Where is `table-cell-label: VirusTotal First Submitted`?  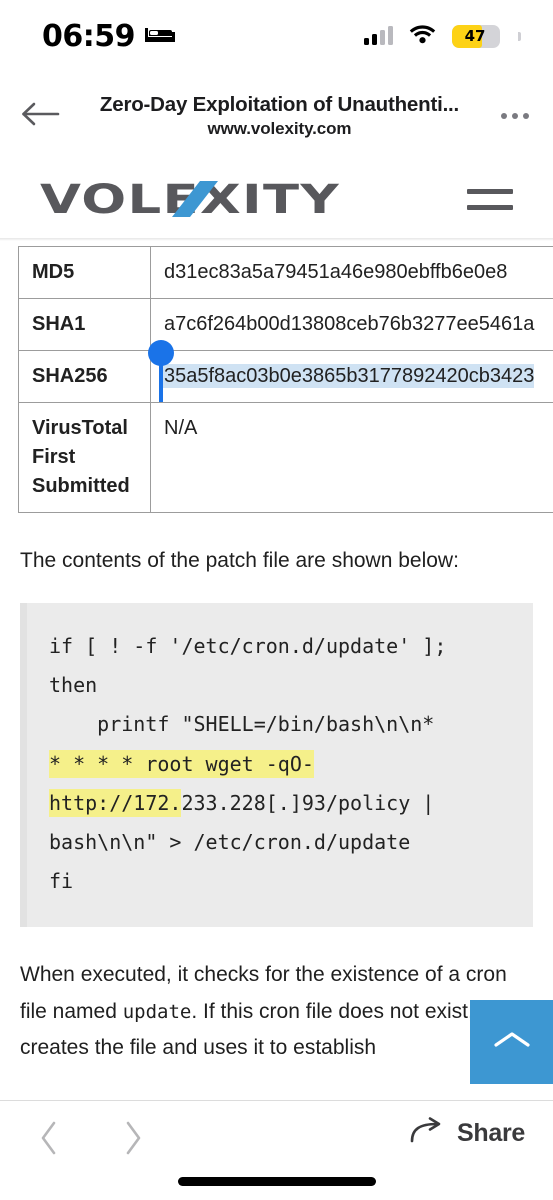 table-cell-label: VirusTotal First Submitted is located at coordinates (84, 457).